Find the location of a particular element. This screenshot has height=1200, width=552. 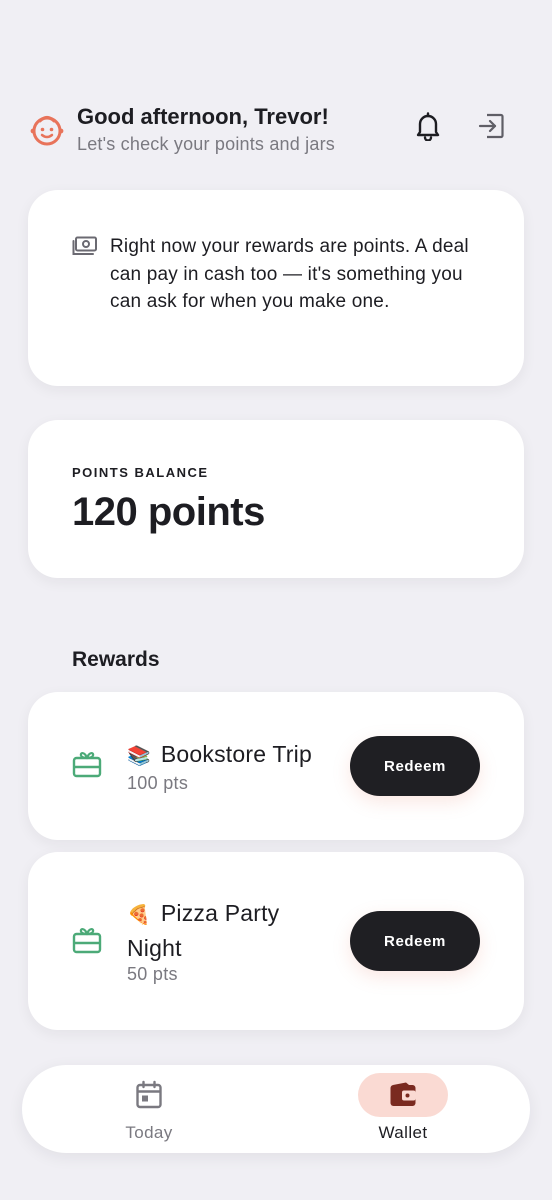

books-emoji: 📚 is located at coordinates (139, 756).